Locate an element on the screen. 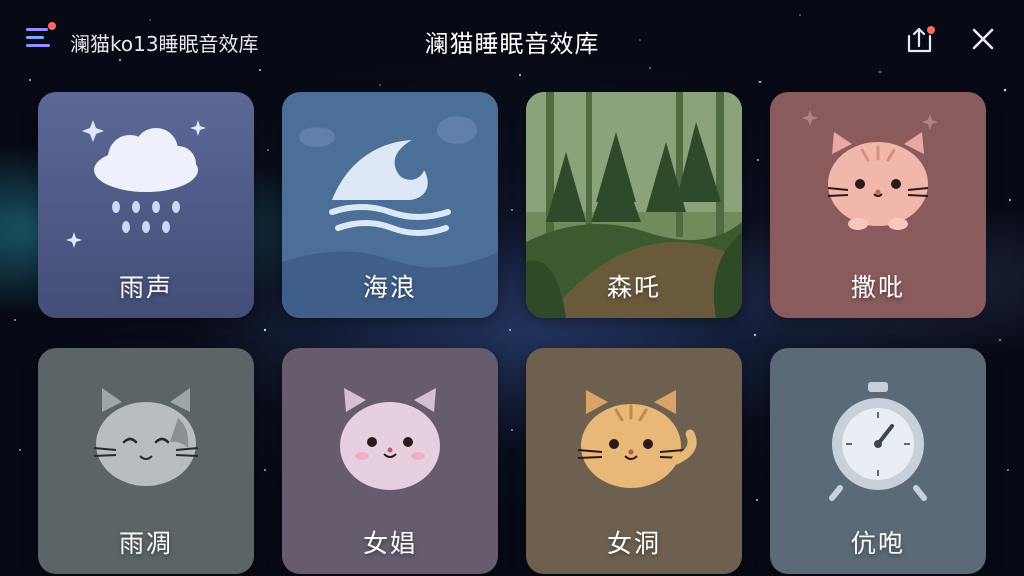 This screenshot has width=1024, height=576. share-icon is located at coordinates (921, 40).